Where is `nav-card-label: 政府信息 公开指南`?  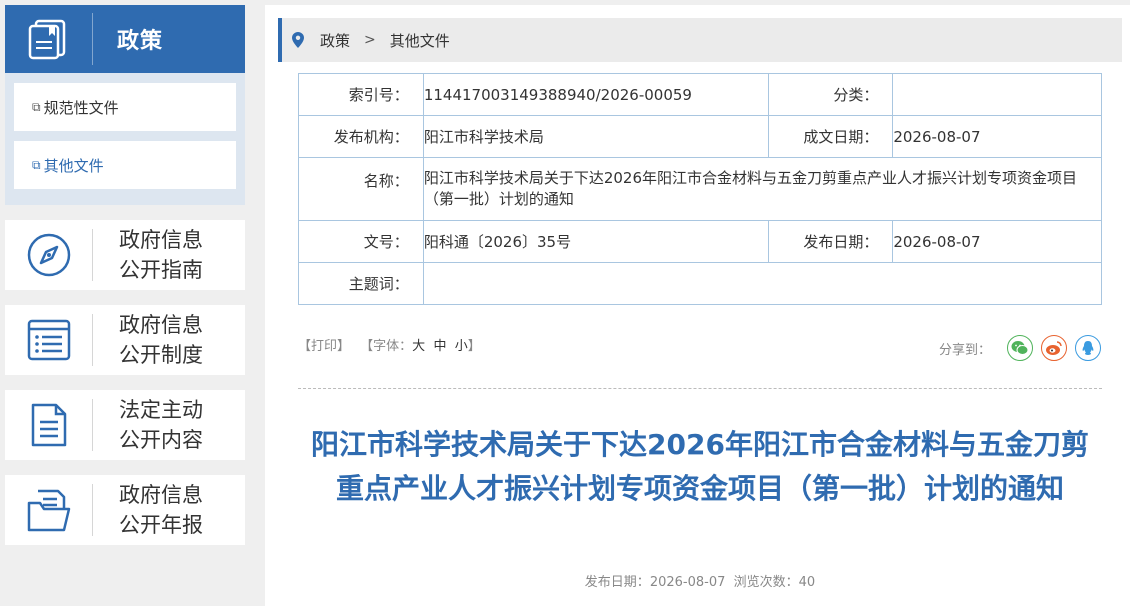
nav-card-label: 政府信息 公开指南 is located at coordinates (163, 255).